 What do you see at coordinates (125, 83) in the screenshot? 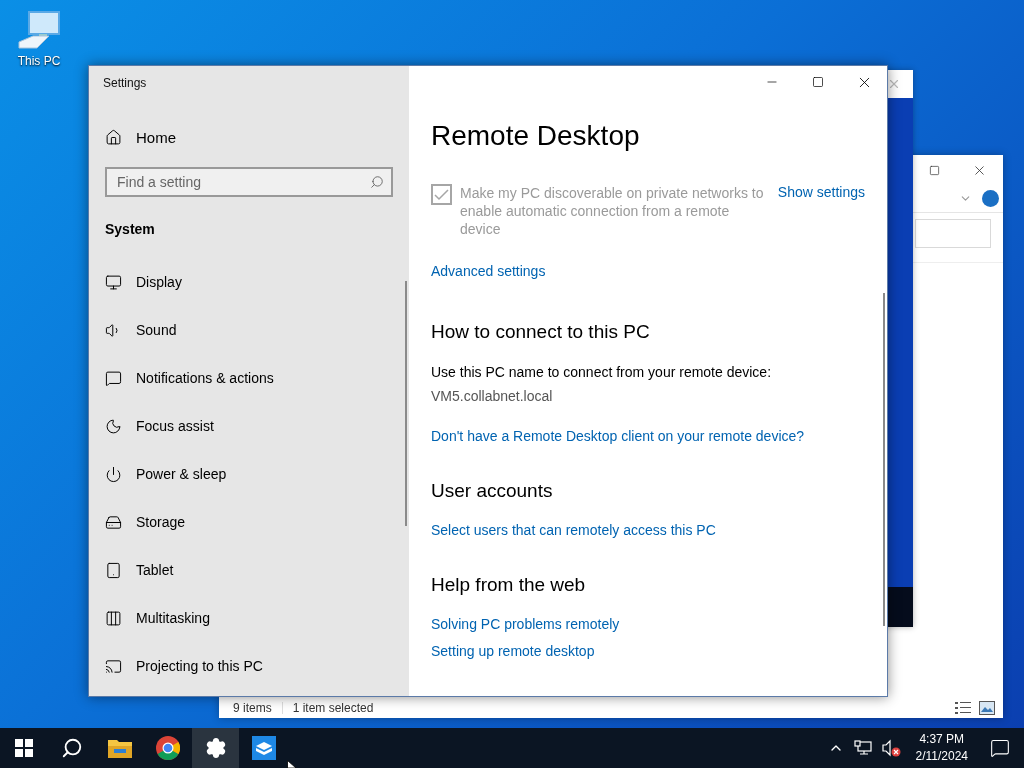
I see `window-title: Settings` at bounding box center [125, 83].